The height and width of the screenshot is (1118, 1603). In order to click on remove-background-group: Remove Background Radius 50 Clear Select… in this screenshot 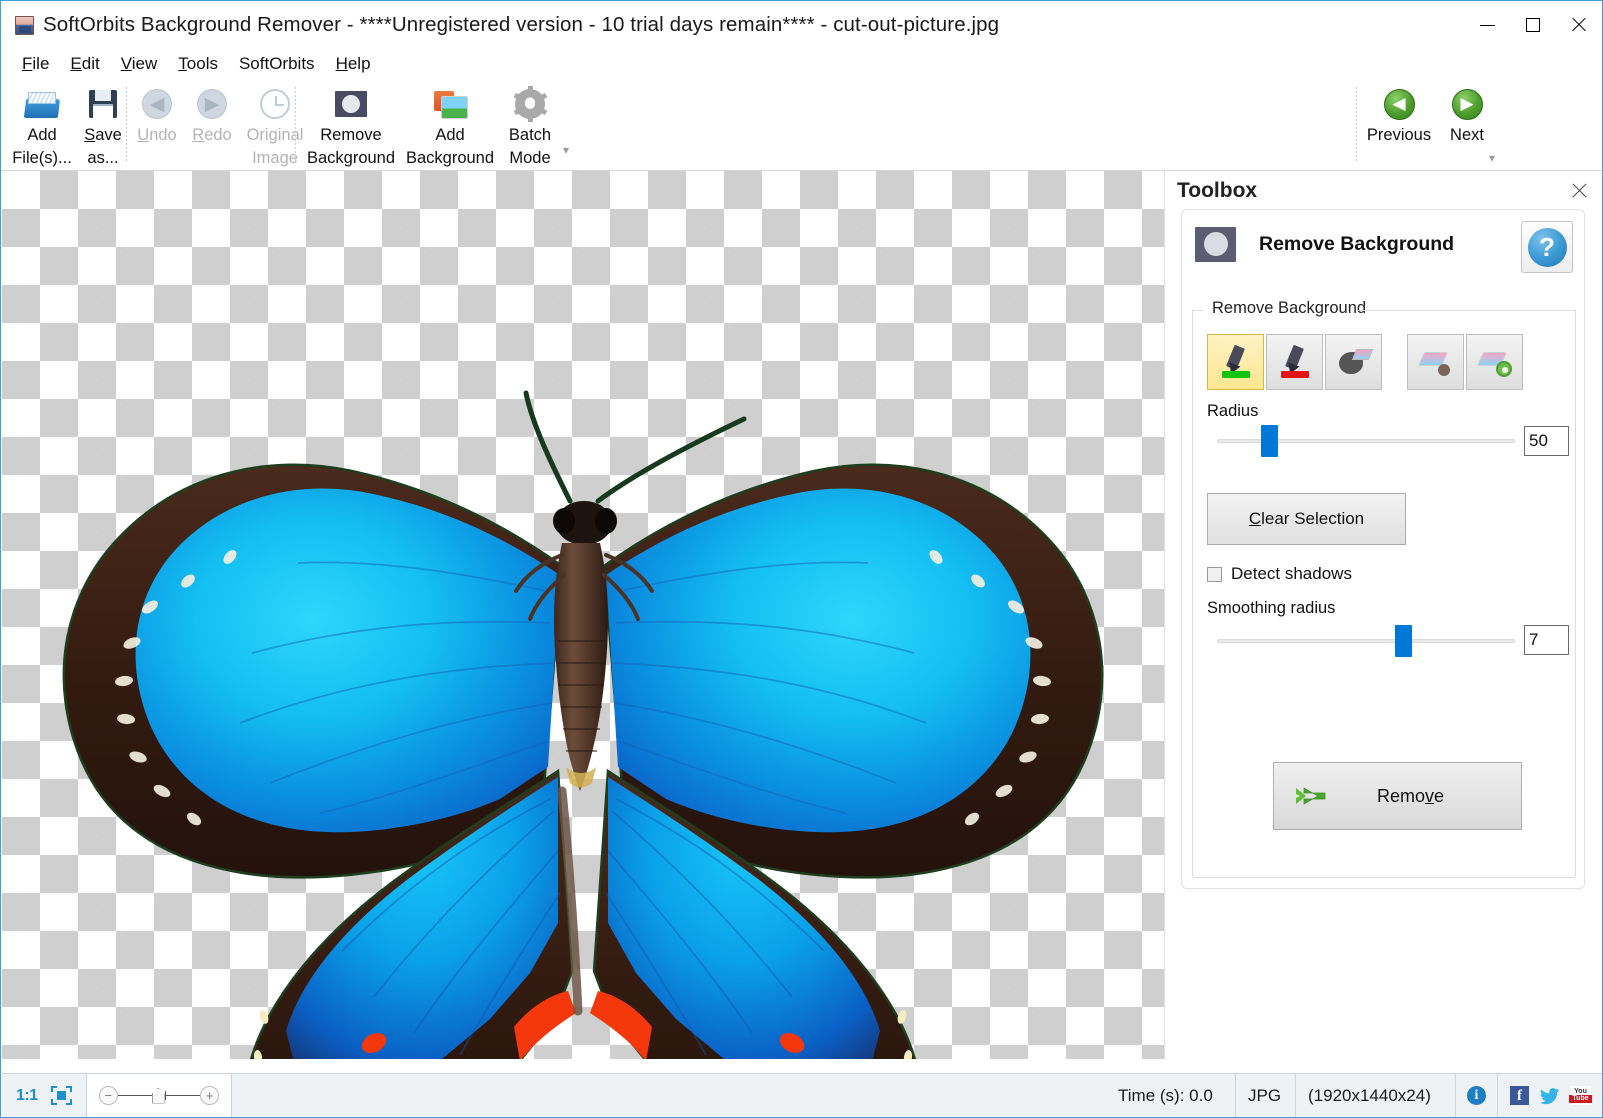, I will do `click(1384, 588)`.